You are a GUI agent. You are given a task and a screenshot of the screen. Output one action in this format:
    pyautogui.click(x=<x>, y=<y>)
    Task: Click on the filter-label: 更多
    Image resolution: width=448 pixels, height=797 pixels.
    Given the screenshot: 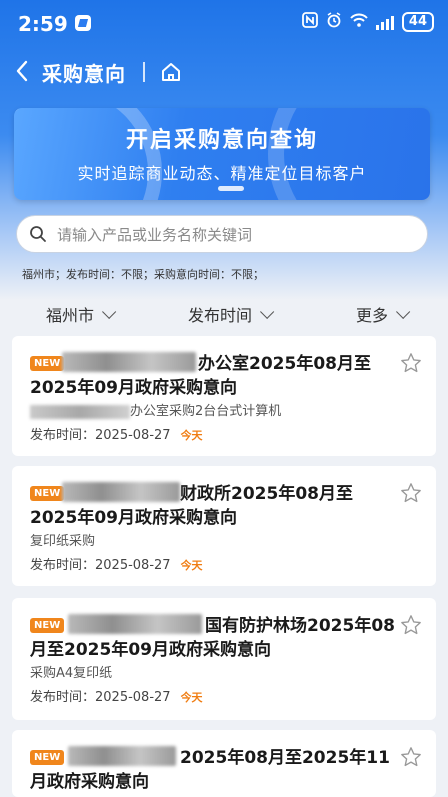 What is the action you would take?
    pyautogui.click(x=372, y=315)
    